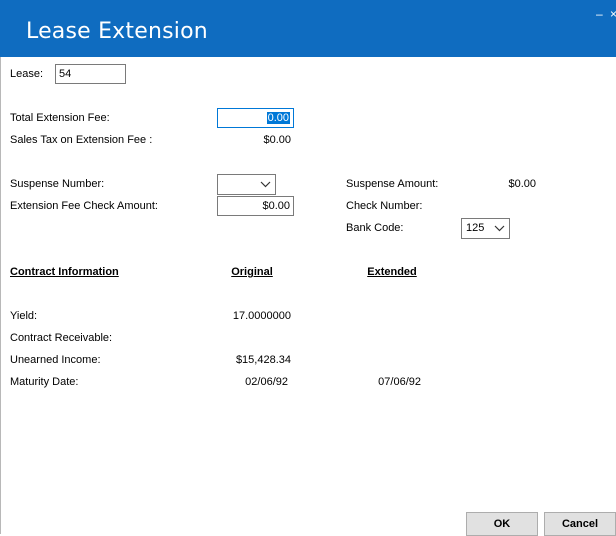 The height and width of the screenshot is (536, 616). I want to click on title-bar: Lease Extension – ×, so click(308, 28).